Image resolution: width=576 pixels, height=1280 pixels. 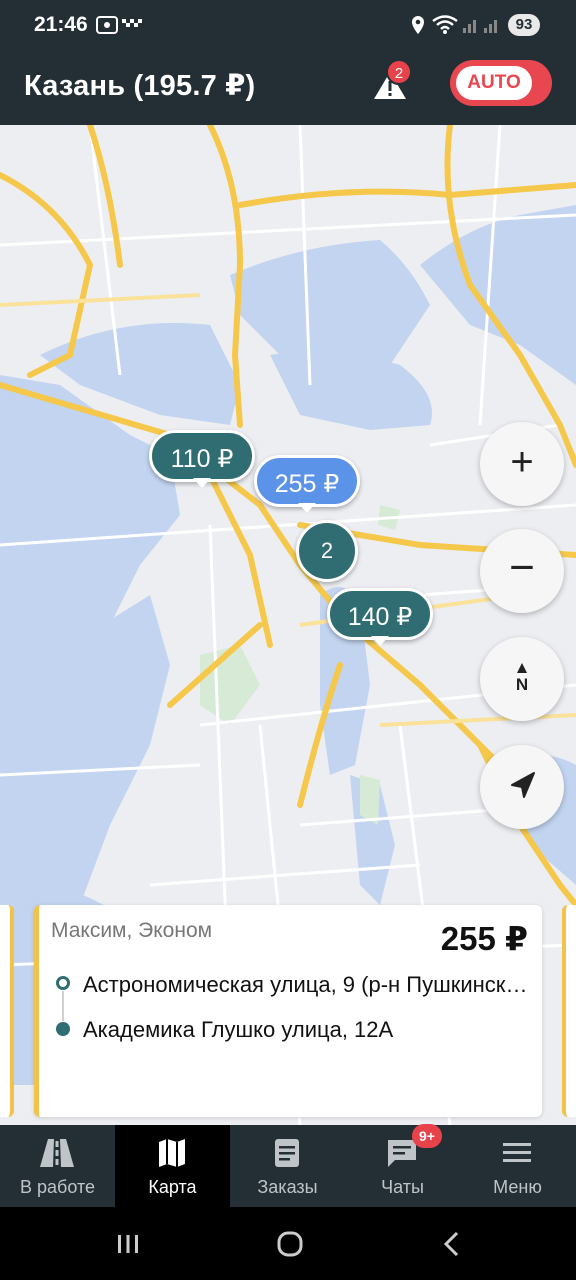 What do you see at coordinates (402, 1166) in the screenshot?
I see `nav-chats: Чаты` at bounding box center [402, 1166].